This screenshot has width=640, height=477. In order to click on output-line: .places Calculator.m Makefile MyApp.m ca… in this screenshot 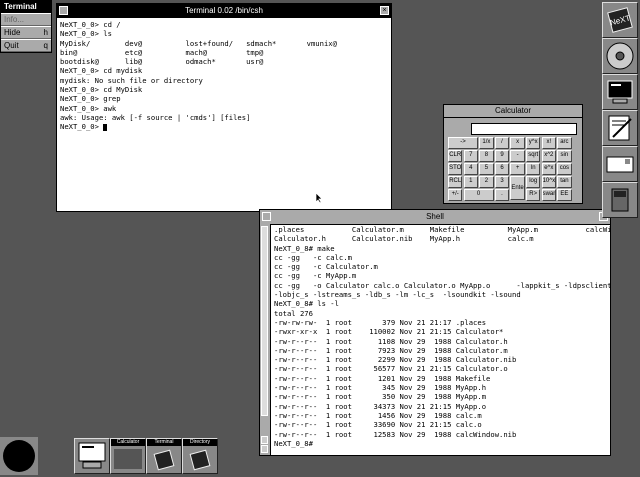, I will do `click(442, 229)`.